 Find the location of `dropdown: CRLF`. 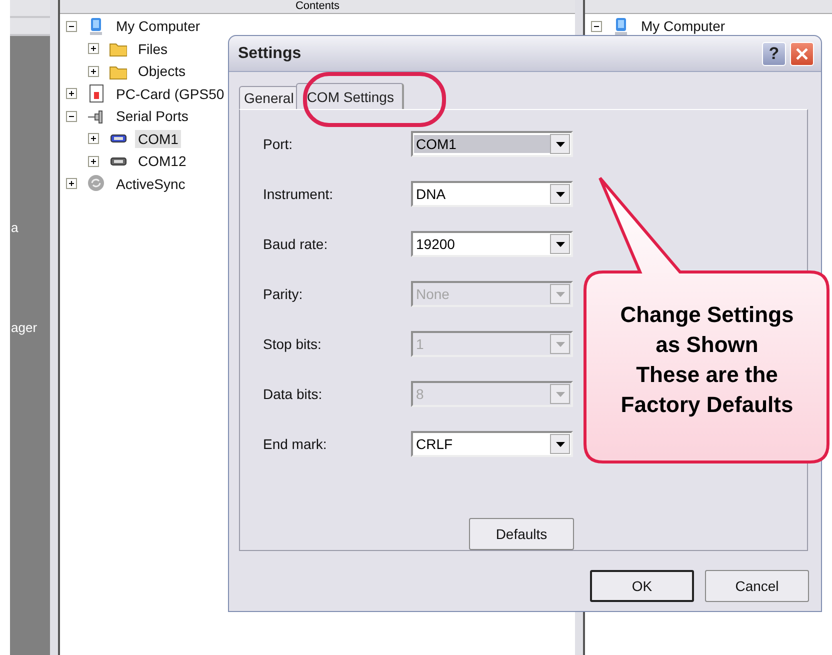

dropdown: CRLF is located at coordinates (492, 444).